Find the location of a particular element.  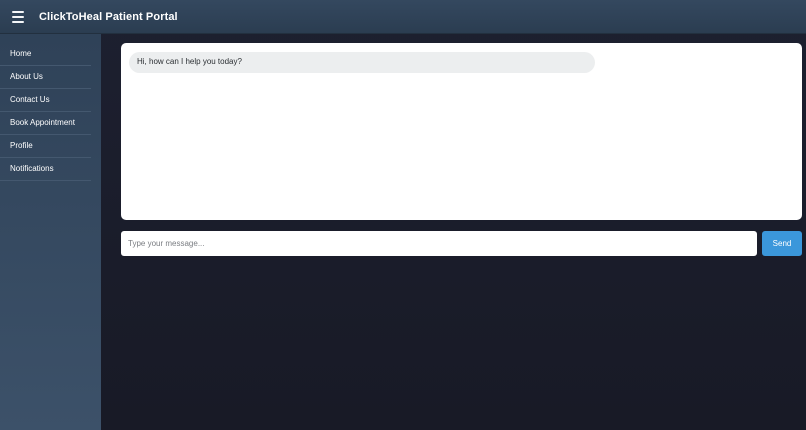

sidebar-item-notifications: Notifications is located at coordinates (45, 169).